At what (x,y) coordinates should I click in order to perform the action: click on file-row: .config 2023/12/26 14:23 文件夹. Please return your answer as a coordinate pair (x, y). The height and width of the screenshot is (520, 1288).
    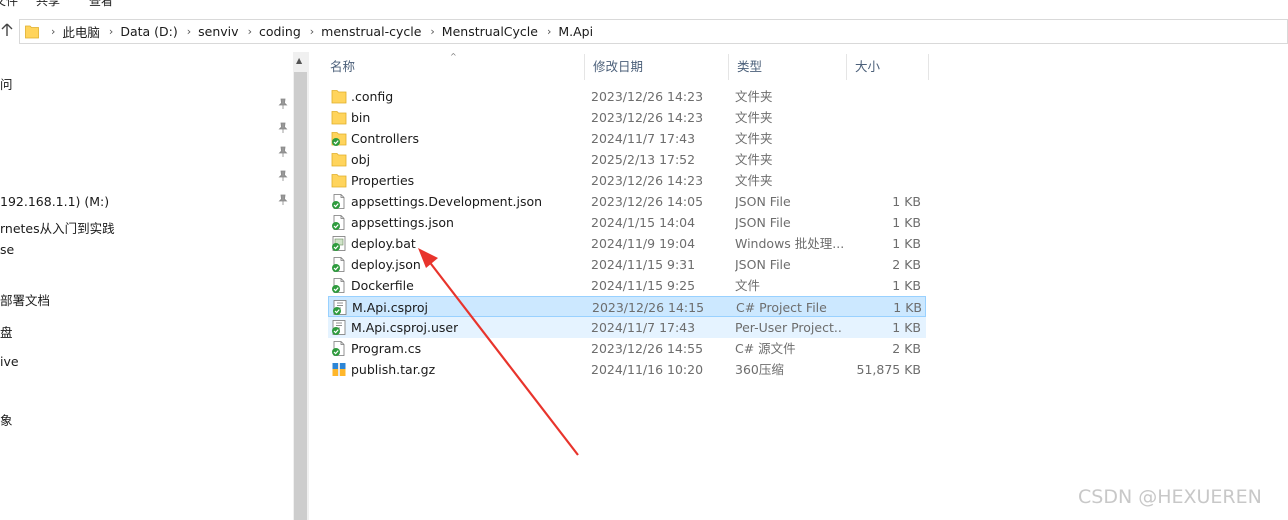
    Looking at the image, I should click on (627, 96).